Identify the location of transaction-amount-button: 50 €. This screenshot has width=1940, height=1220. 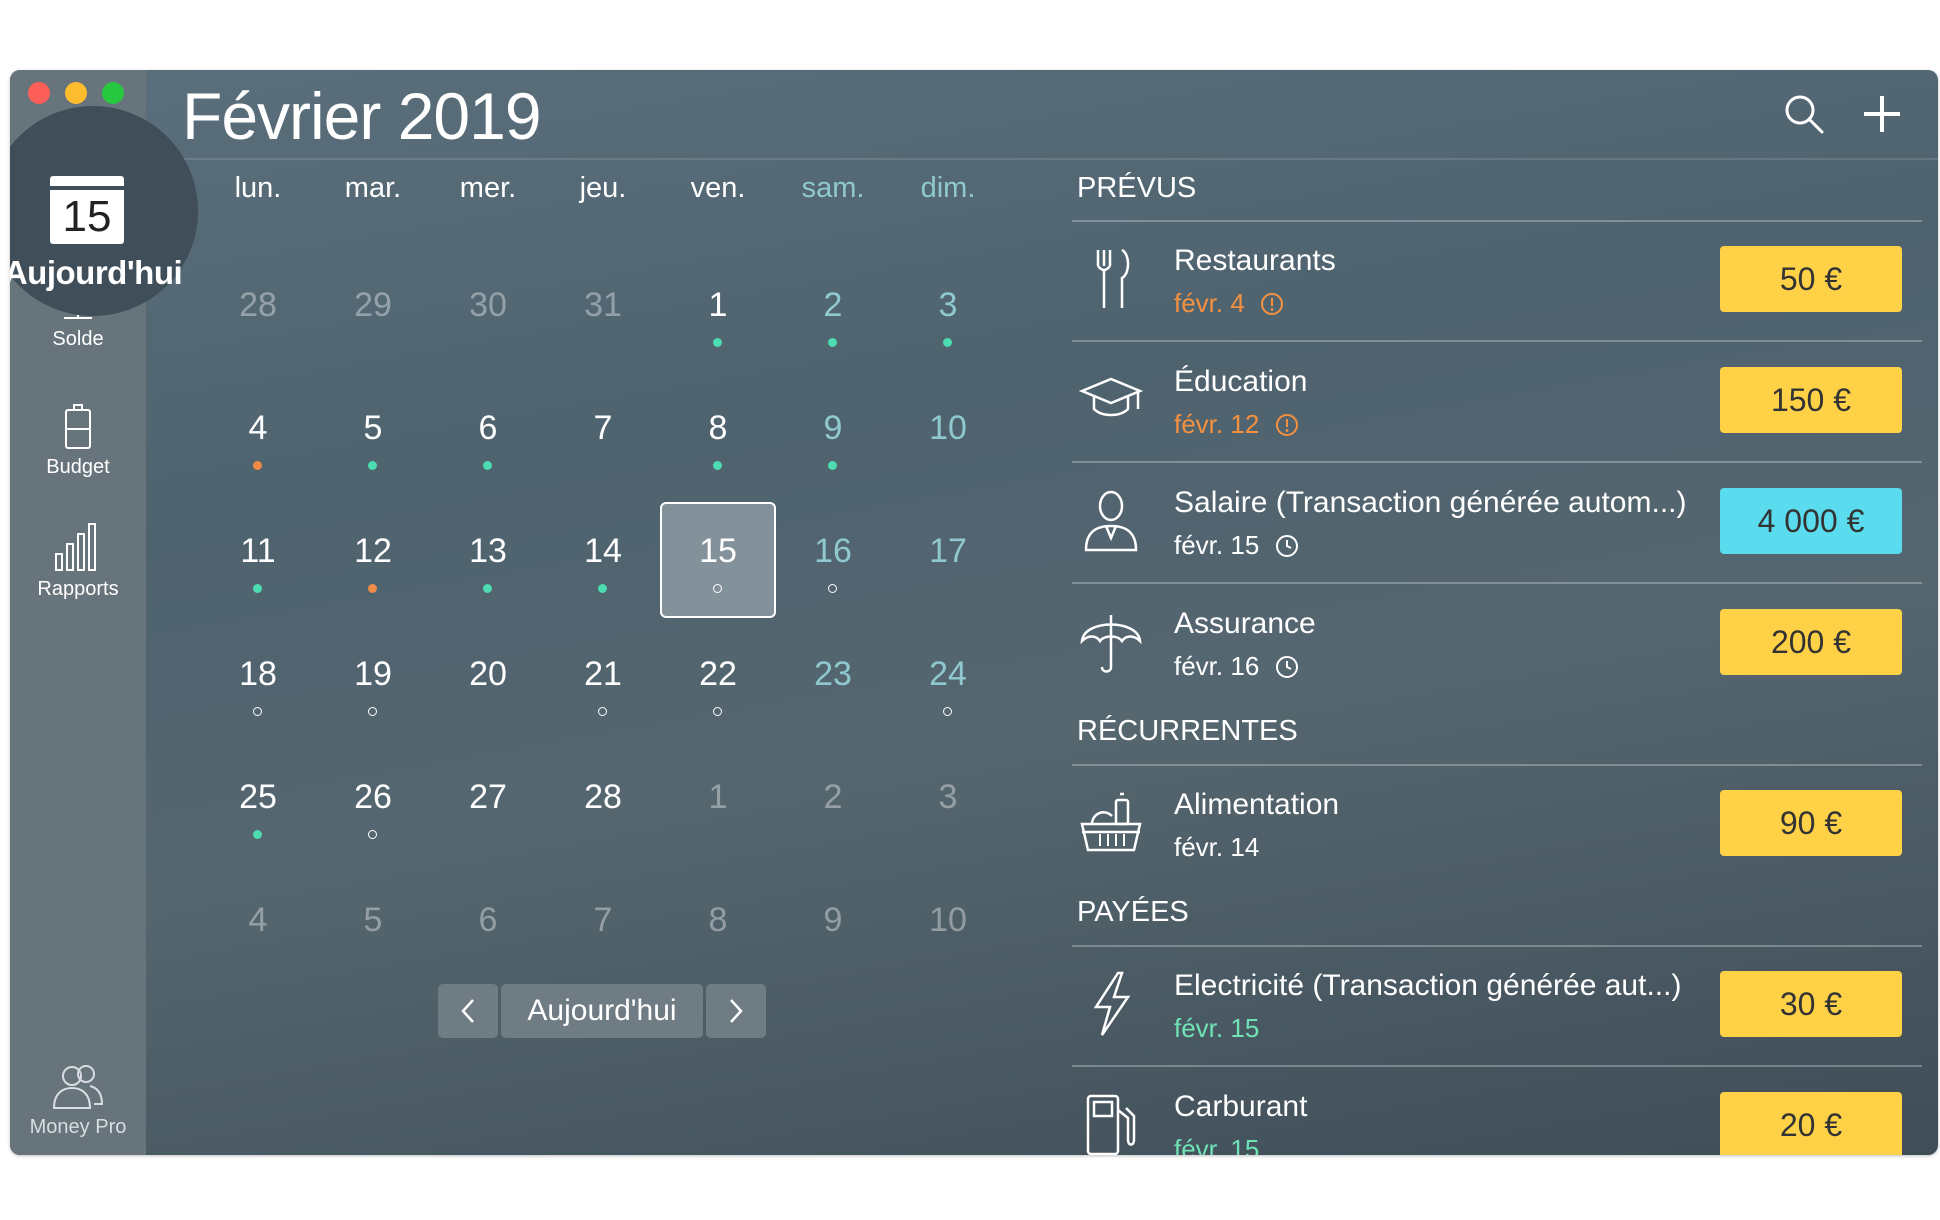
(1811, 279).